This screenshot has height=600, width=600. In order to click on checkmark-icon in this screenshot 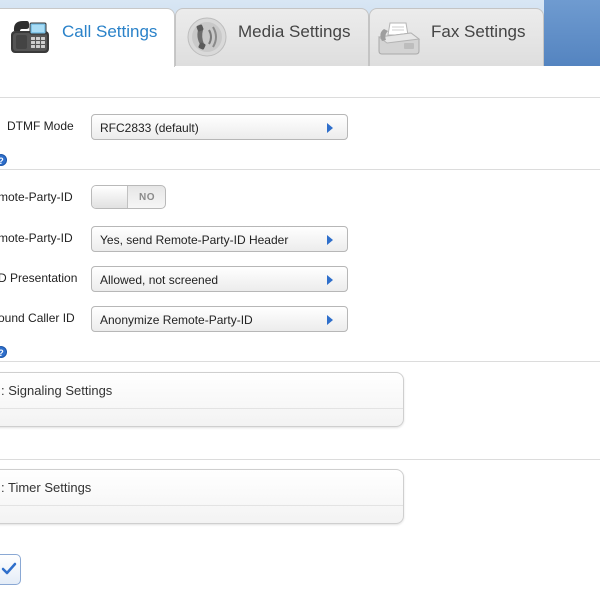, I will do `click(9, 568)`.